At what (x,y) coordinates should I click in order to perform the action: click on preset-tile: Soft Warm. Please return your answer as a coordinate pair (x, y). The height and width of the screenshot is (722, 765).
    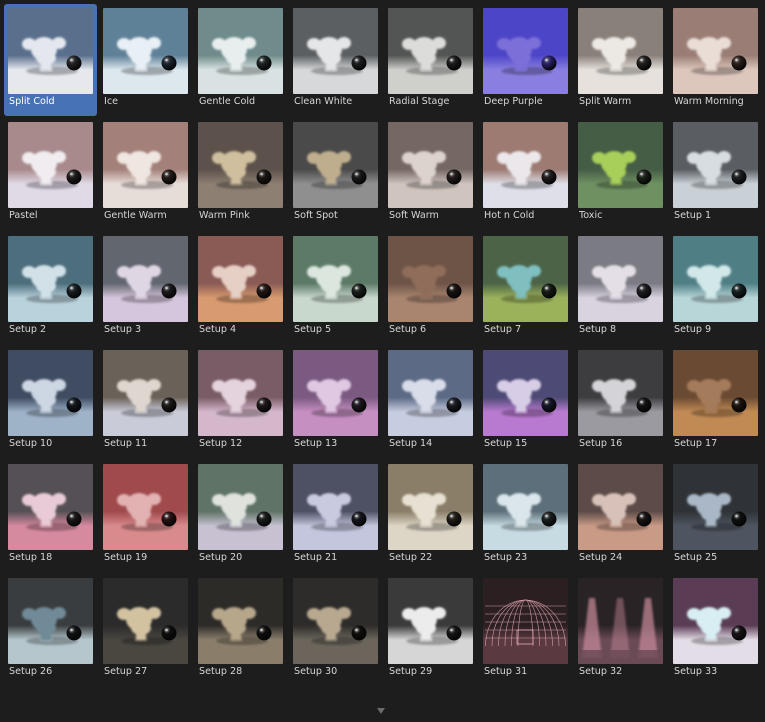
    Looking at the image, I should click on (430, 174).